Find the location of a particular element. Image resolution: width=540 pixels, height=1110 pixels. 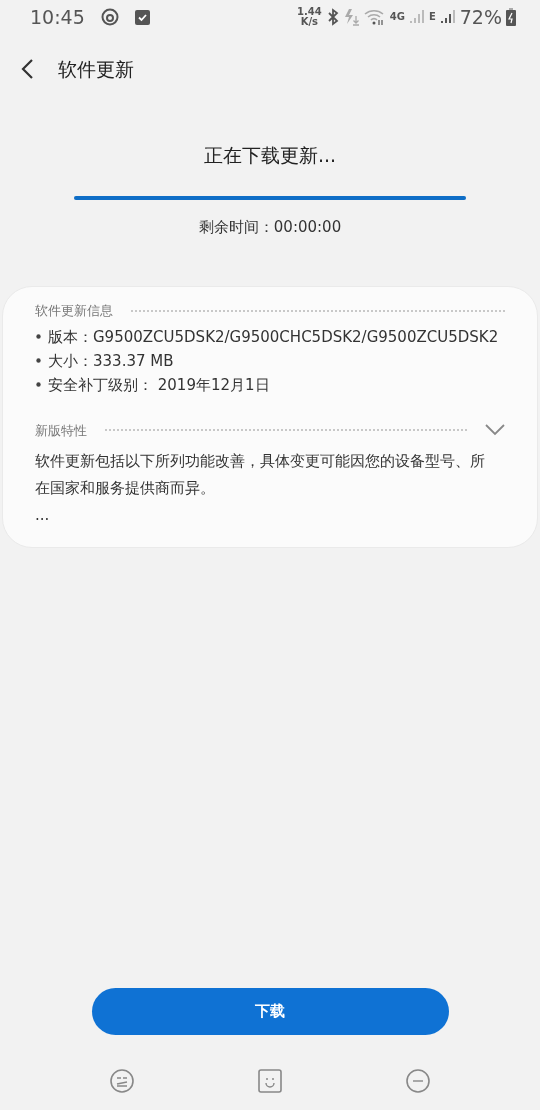

charging-icon is located at coordinates (351, 17).